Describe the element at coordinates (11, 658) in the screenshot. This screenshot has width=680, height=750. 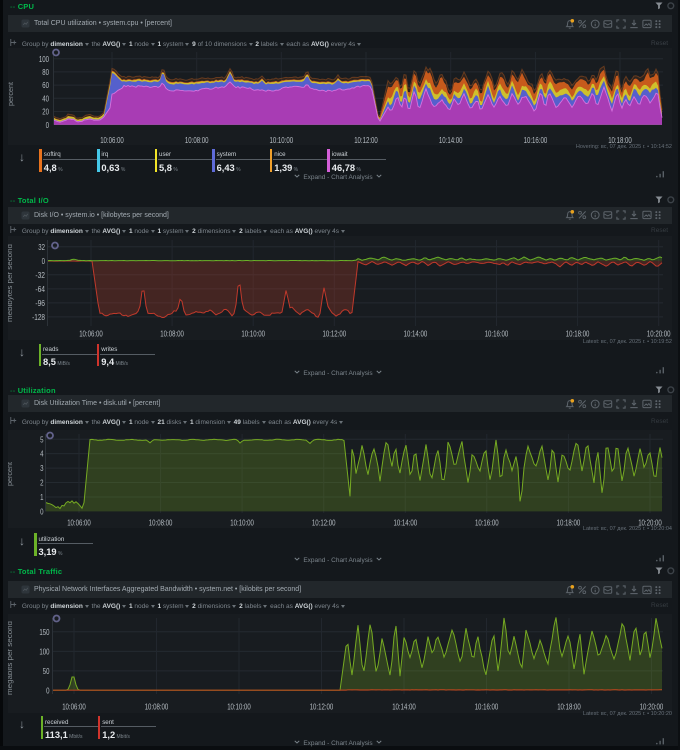
I see `svg-text: megabits per second` at that location.